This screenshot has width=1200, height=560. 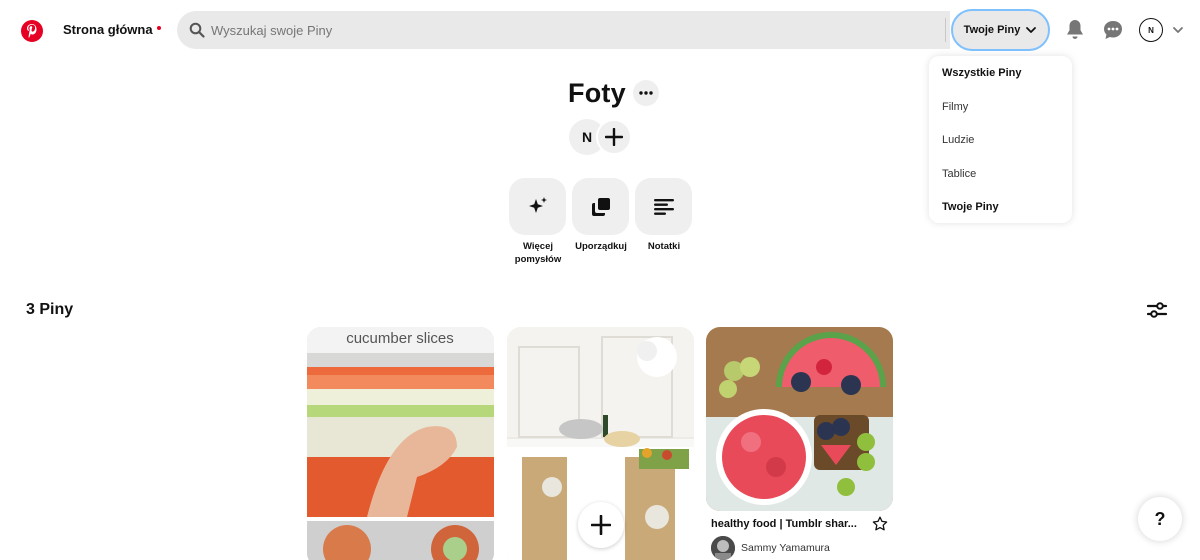 I want to click on menu-item-your-pins: Twoje Piny, so click(x=970, y=207).